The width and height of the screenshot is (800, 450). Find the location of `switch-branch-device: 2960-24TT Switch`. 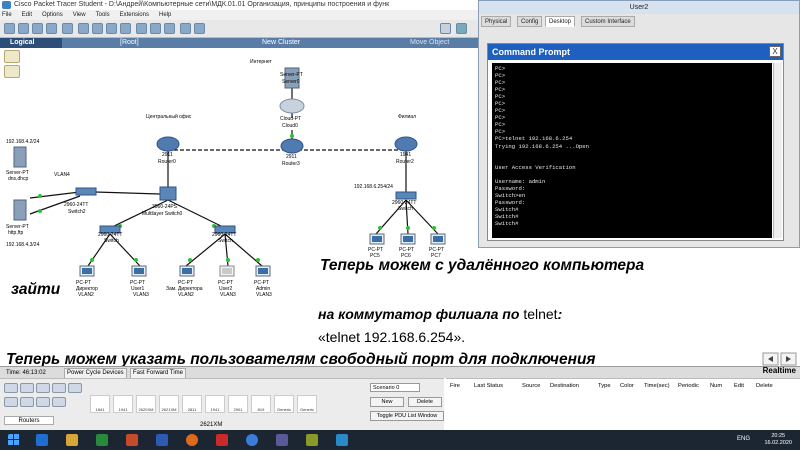

switch-branch-device: 2960-24TT Switch is located at coordinates (404, 201).